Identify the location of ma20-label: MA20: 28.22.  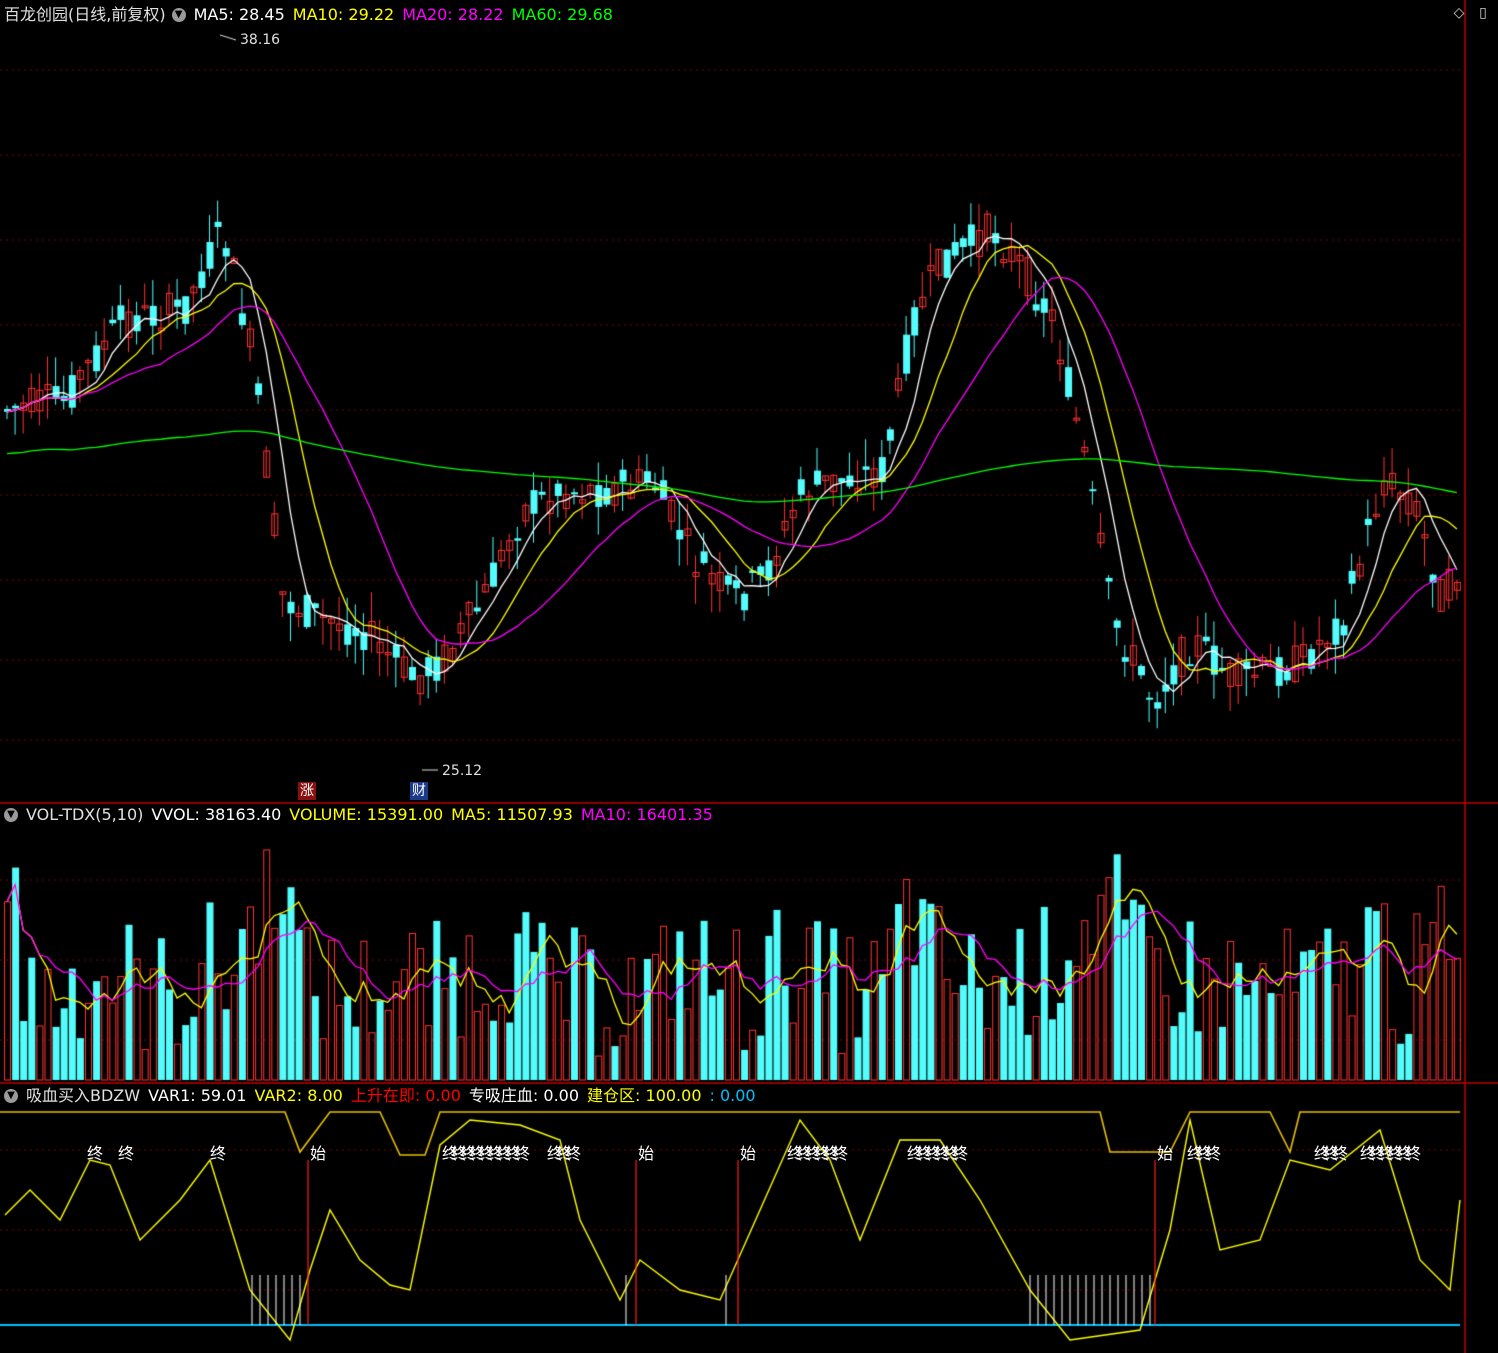
(453, 14).